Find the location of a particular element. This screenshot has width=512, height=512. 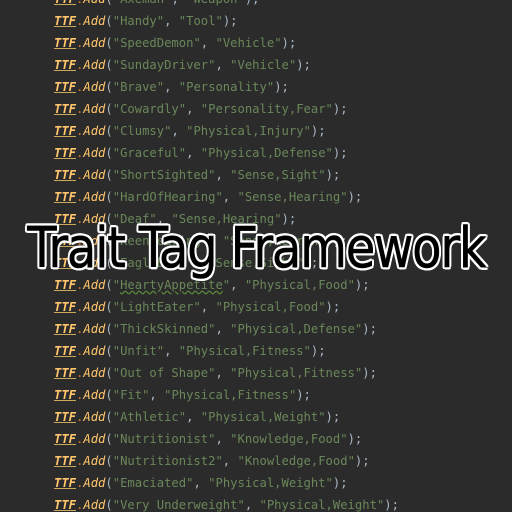

code-line: TTF.Add("Athletic", "Physical,Weight"); is located at coordinates (197, 417).